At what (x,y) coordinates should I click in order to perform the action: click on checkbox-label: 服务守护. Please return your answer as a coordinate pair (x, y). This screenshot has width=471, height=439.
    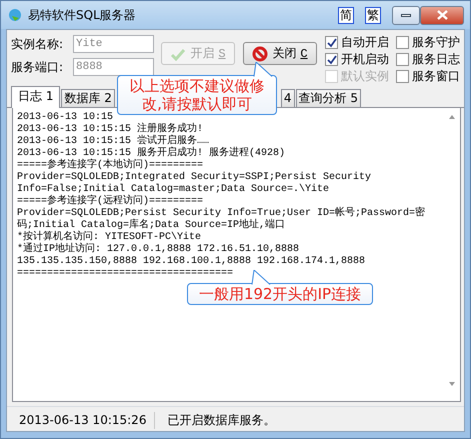
    Looking at the image, I should click on (436, 42).